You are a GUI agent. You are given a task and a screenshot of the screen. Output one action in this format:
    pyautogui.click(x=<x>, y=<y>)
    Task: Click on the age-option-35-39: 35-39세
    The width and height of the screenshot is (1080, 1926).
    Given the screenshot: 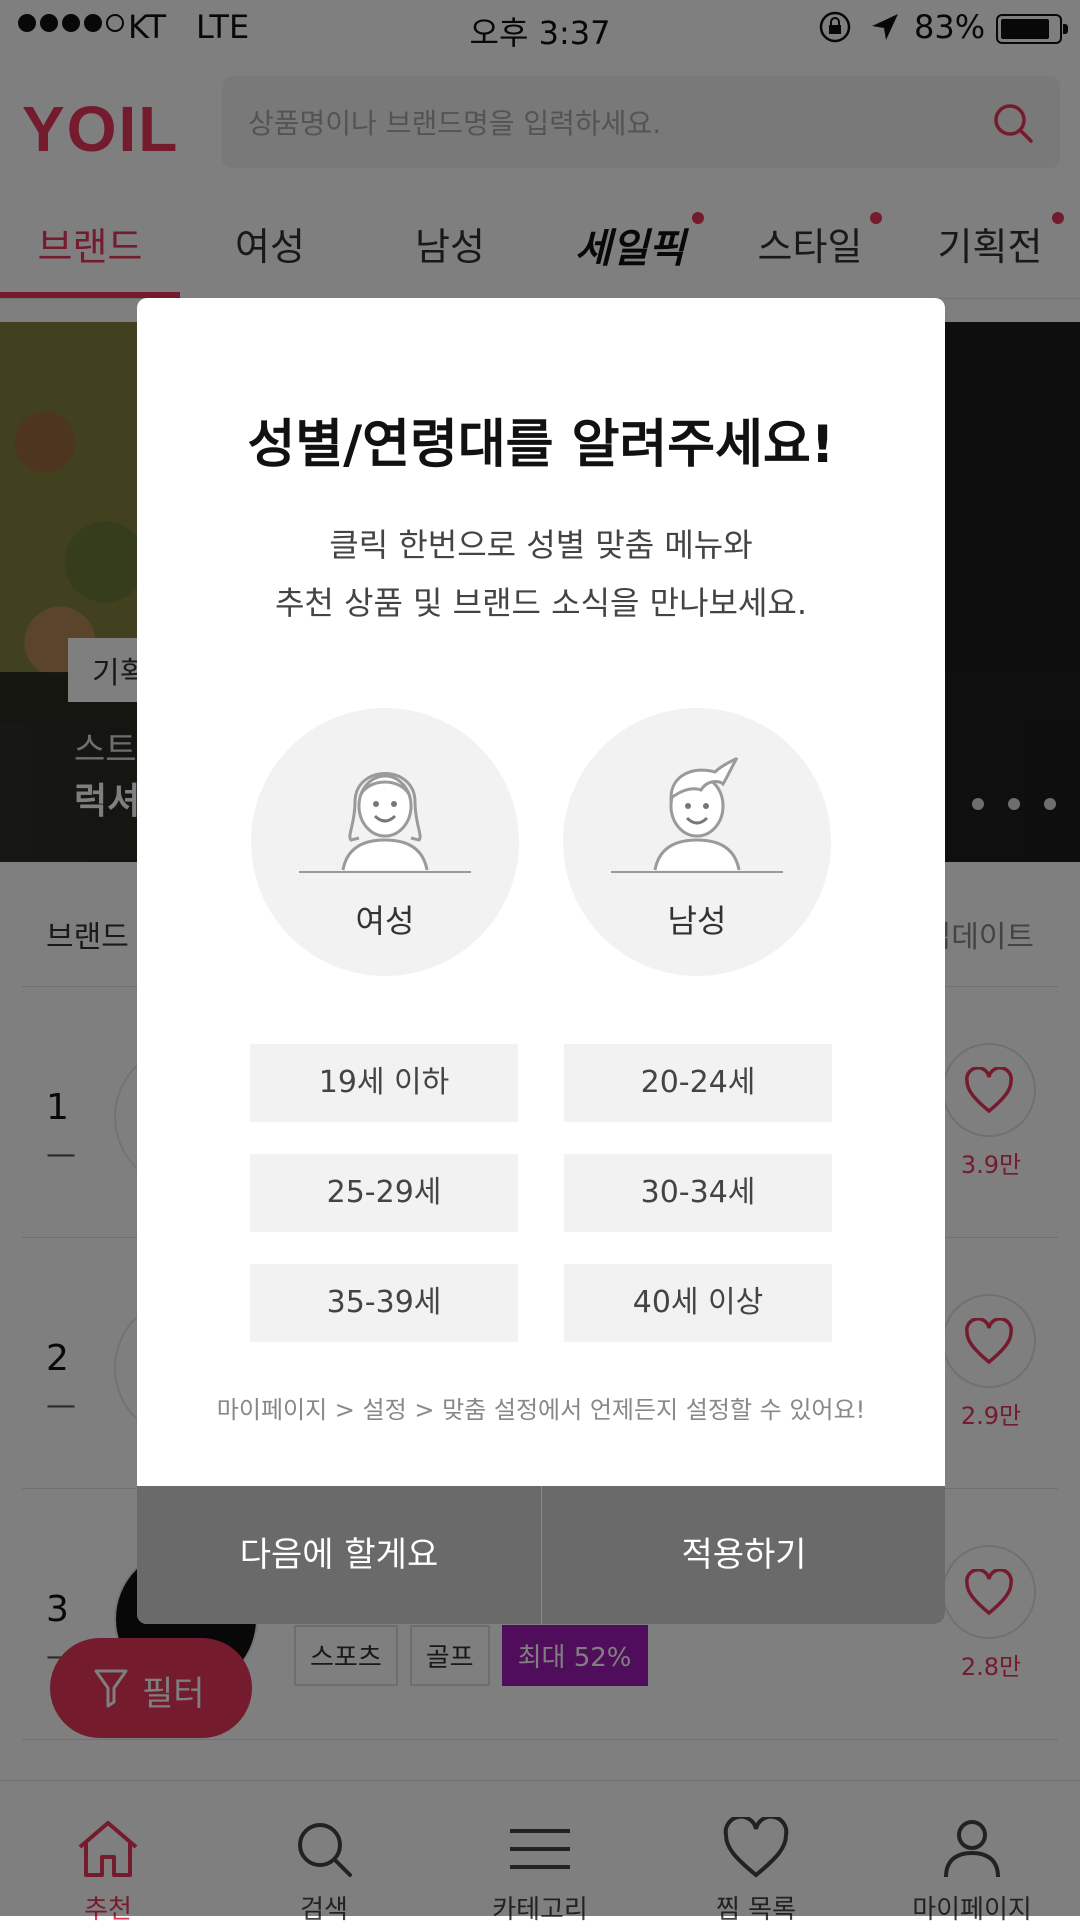 What is the action you would take?
    pyautogui.click(x=384, y=1303)
    